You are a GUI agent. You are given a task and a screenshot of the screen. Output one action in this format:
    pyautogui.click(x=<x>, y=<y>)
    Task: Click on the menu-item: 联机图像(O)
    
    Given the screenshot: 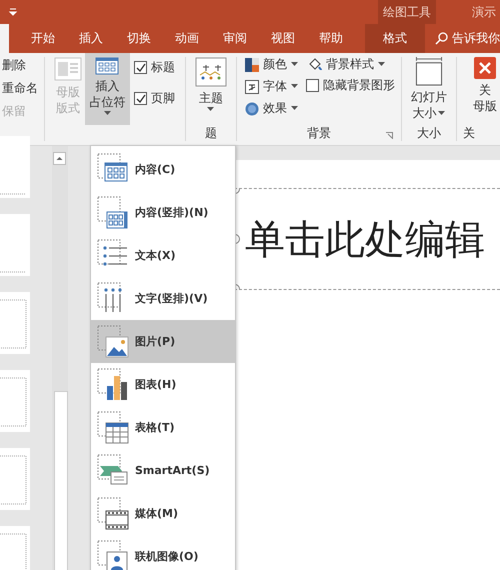 What is the action you would take?
    pyautogui.click(x=163, y=552)
    